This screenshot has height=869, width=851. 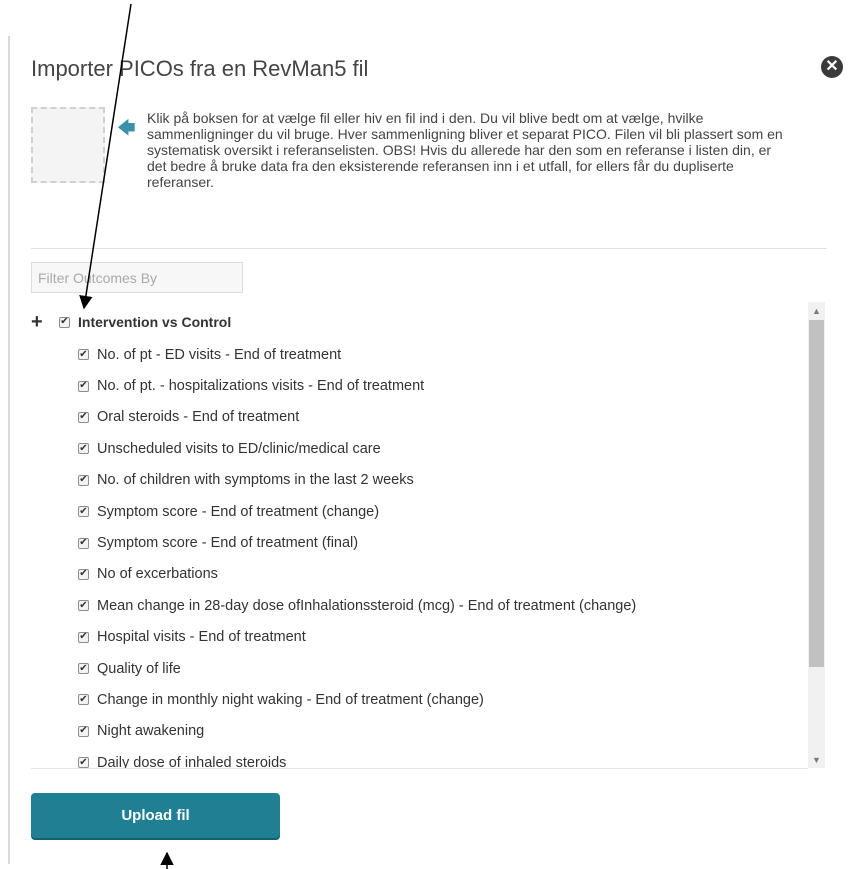 I want to click on comparison-row: + ✔ Intervention vs Control, so click(x=131, y=322).